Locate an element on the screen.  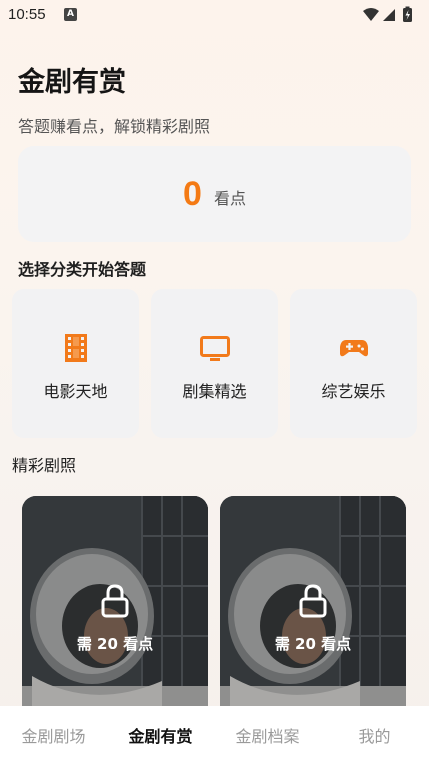
tab-theater: 金剧剧场 is located at coordinates (53, 735).